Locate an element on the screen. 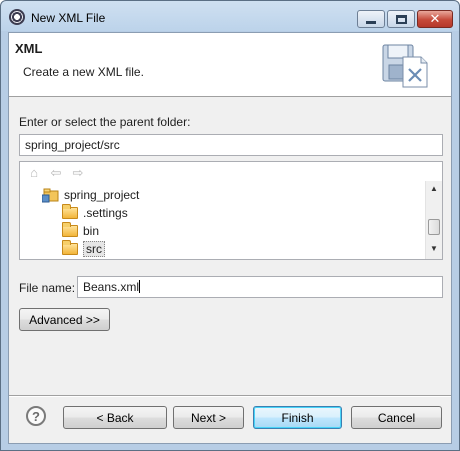 Image resolution: width=460 pixels, height=451 pixels. scroll-down-icon: ▼ is located at coordinates (434, 249).